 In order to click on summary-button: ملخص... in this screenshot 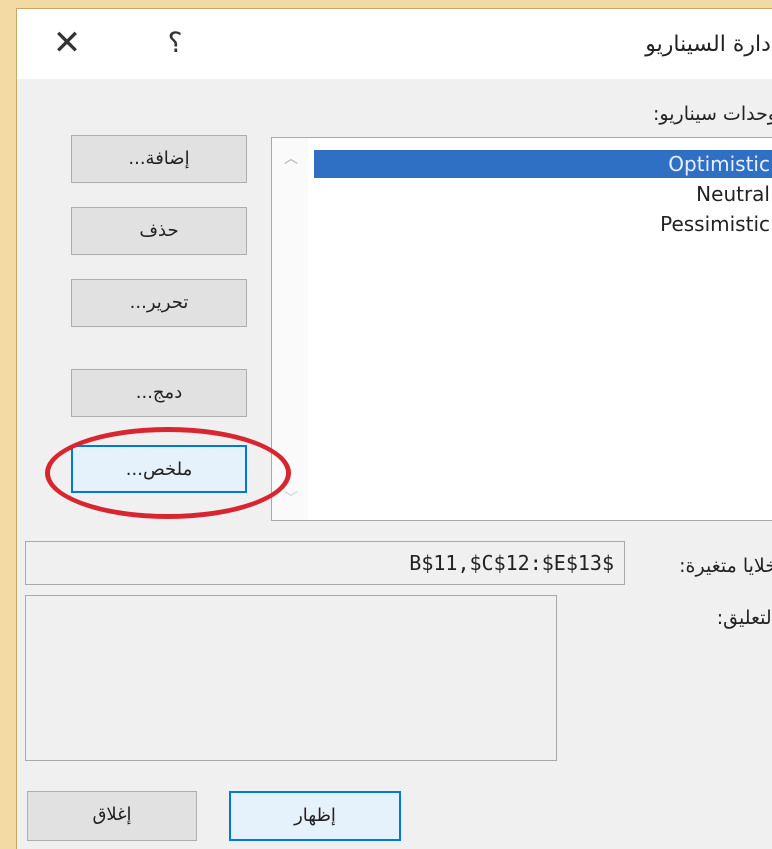, I will do `click(159, 469)`.